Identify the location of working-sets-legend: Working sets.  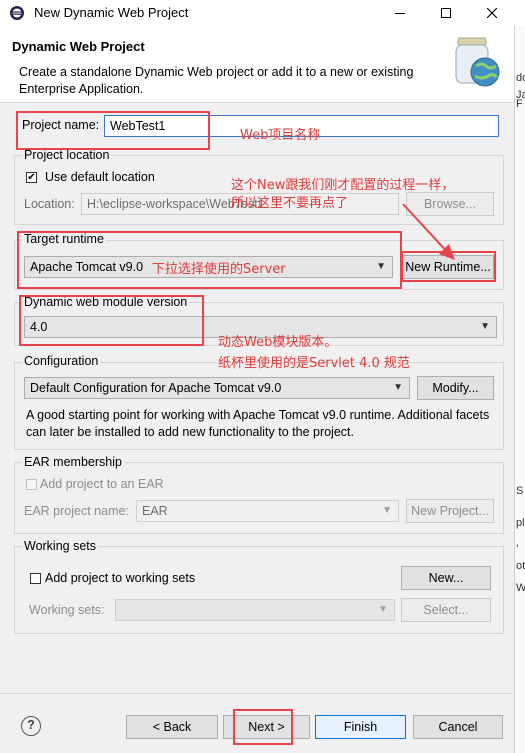
(60, 546).